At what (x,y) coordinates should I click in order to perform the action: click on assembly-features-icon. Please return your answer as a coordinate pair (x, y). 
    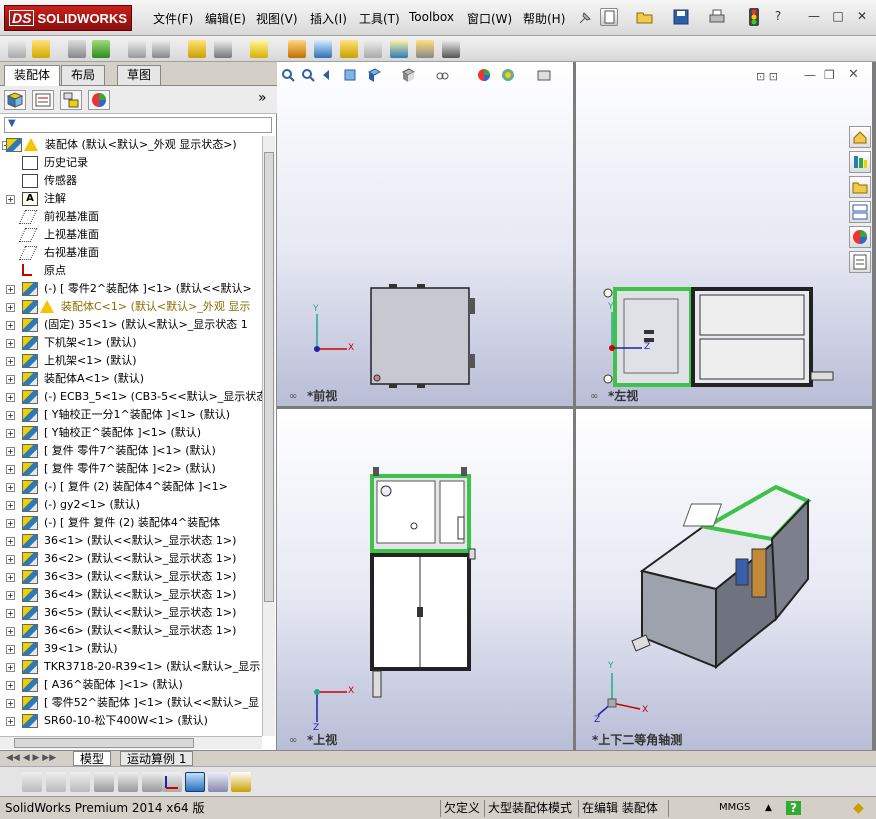
    Looking at the image, I should click on (223, 49).